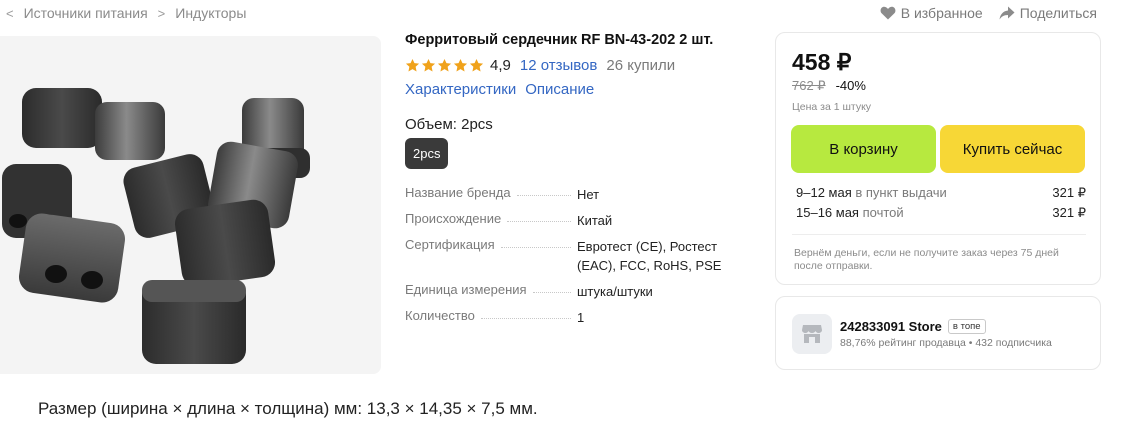 The height and width of the screenshot is (438, 1125). Describe the element at coordinates (822, 62) in the screenshot. I see `current-price: 458 ₽` at that location.